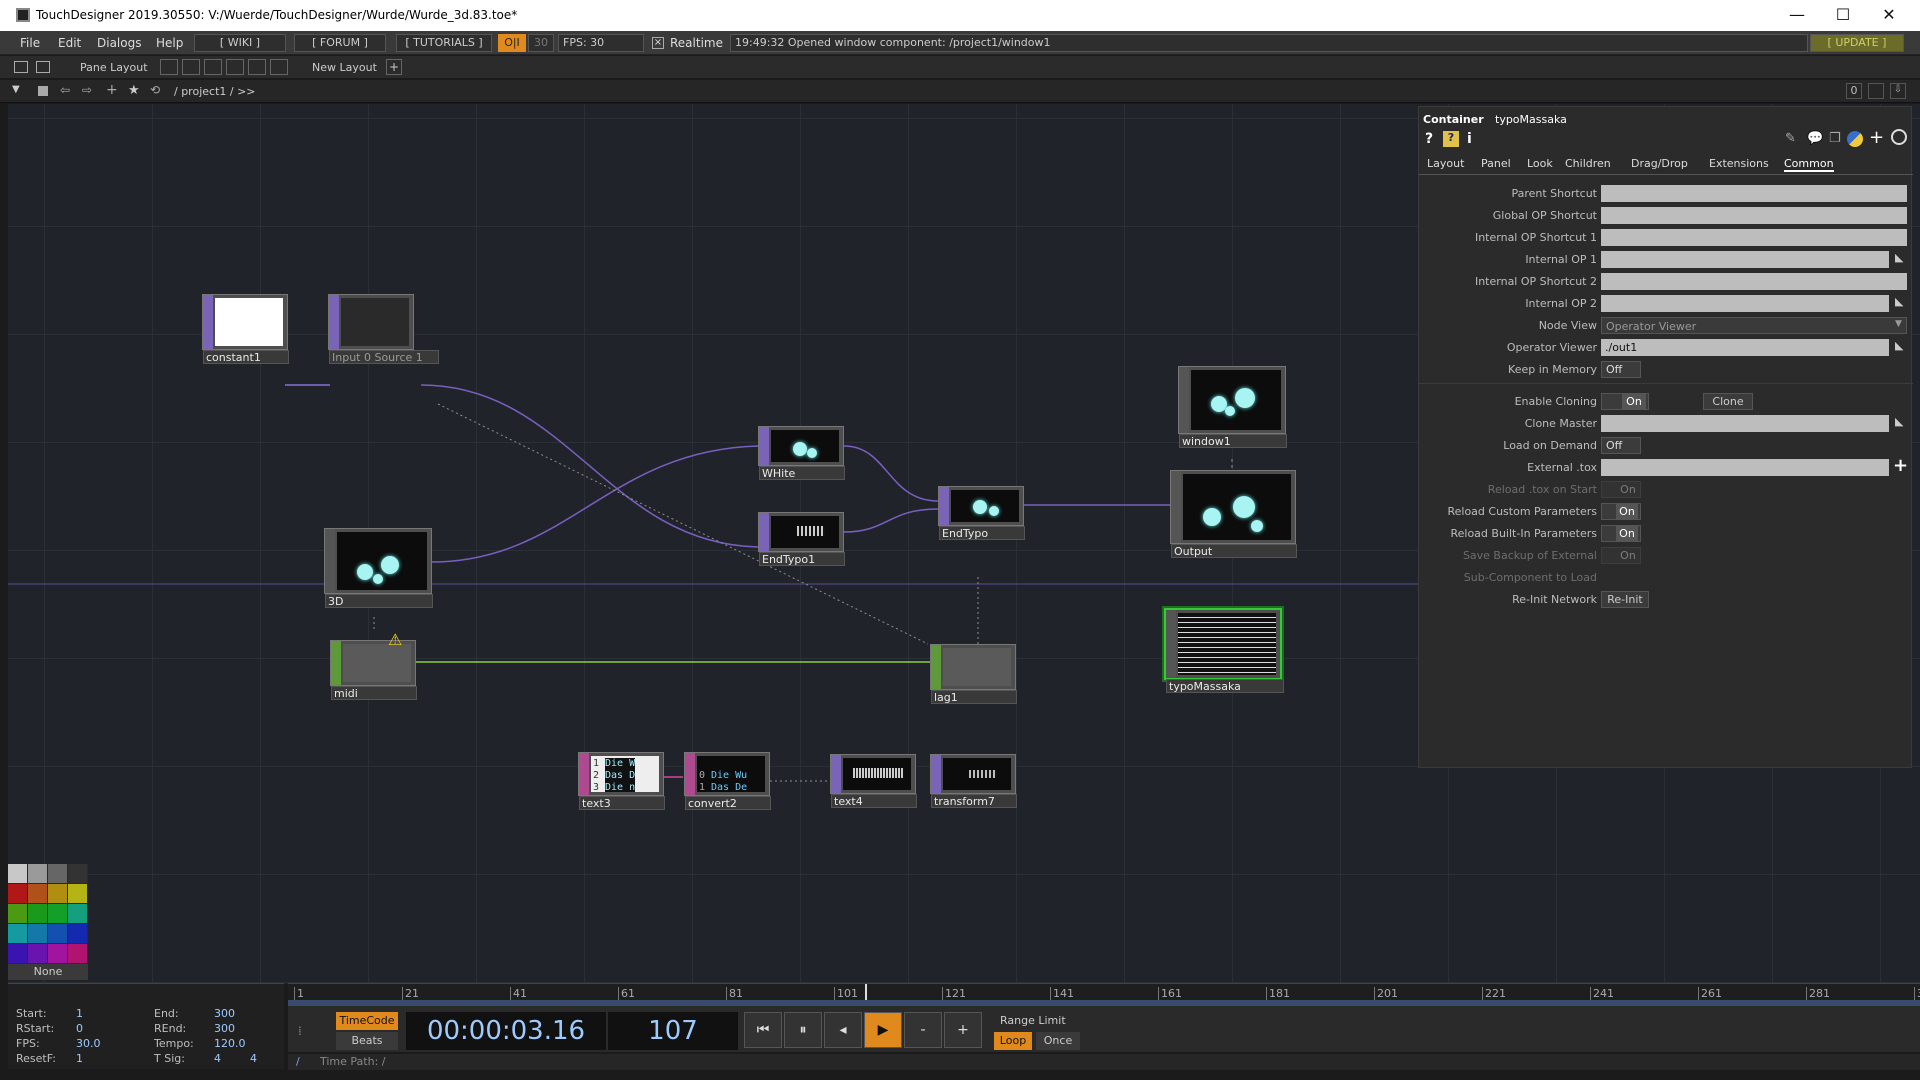 This screenshot has height=1080, width=1920. What do you see at coordinates (240, 43) in the screenshot?
I see `wiki-button: [ WIKI ]` at bounding box center [240, 43].